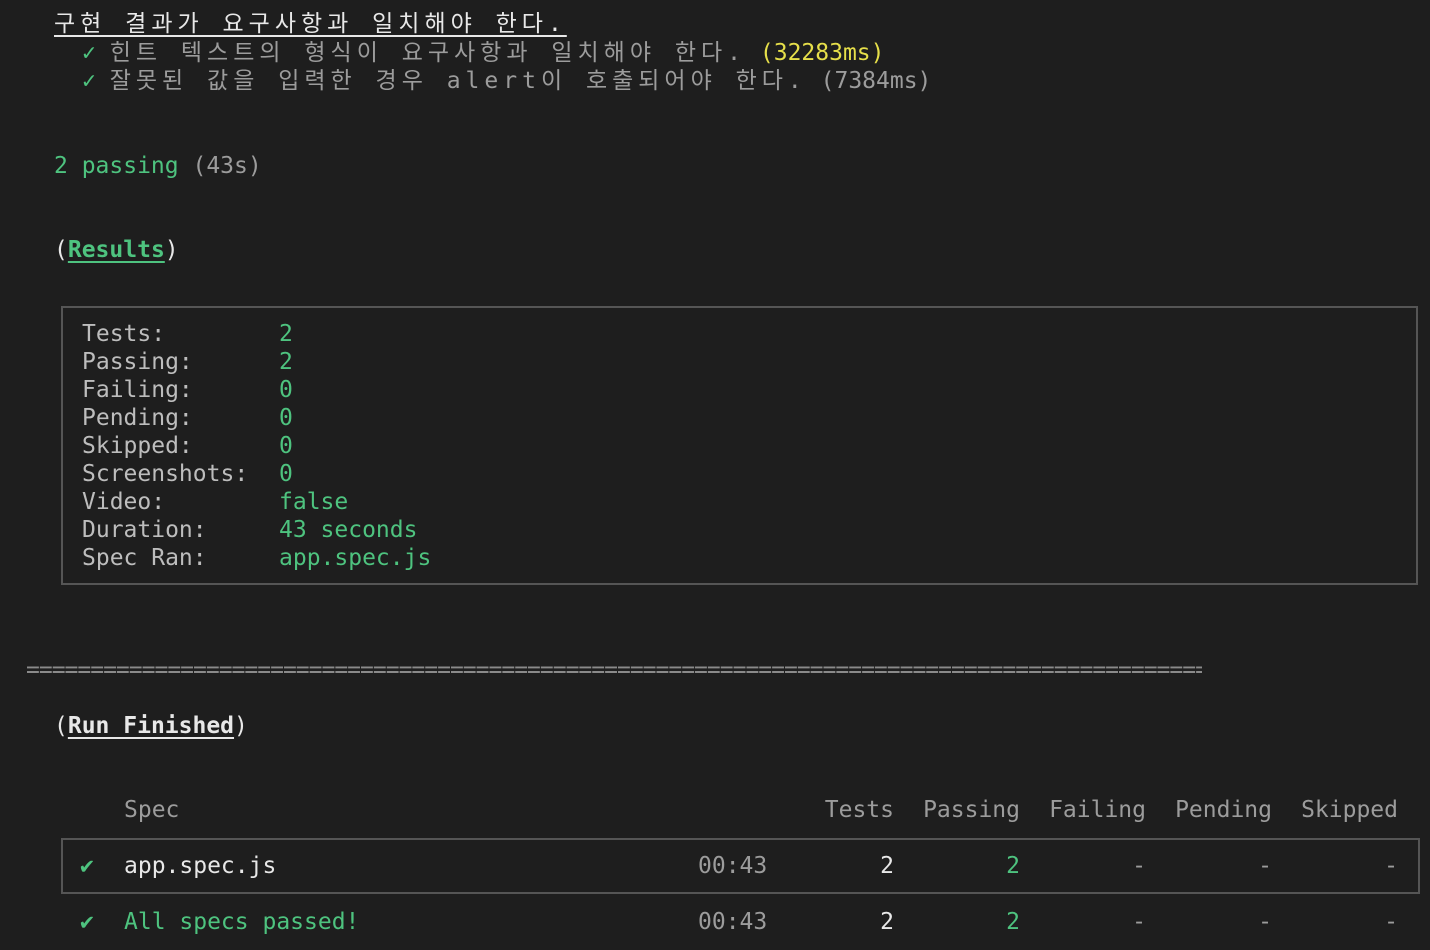 Image resolution: width=1430 pixels, height=950 pixels. I want to click on results-value-passing: 2, so click(286, 362).